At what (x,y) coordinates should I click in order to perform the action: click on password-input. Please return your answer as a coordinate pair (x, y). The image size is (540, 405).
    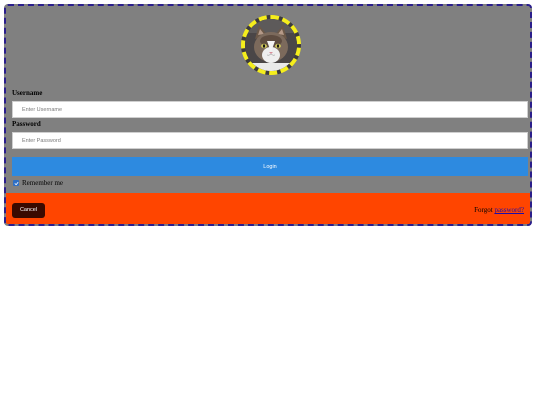
    Looking at the image, I should click on (270, 140).